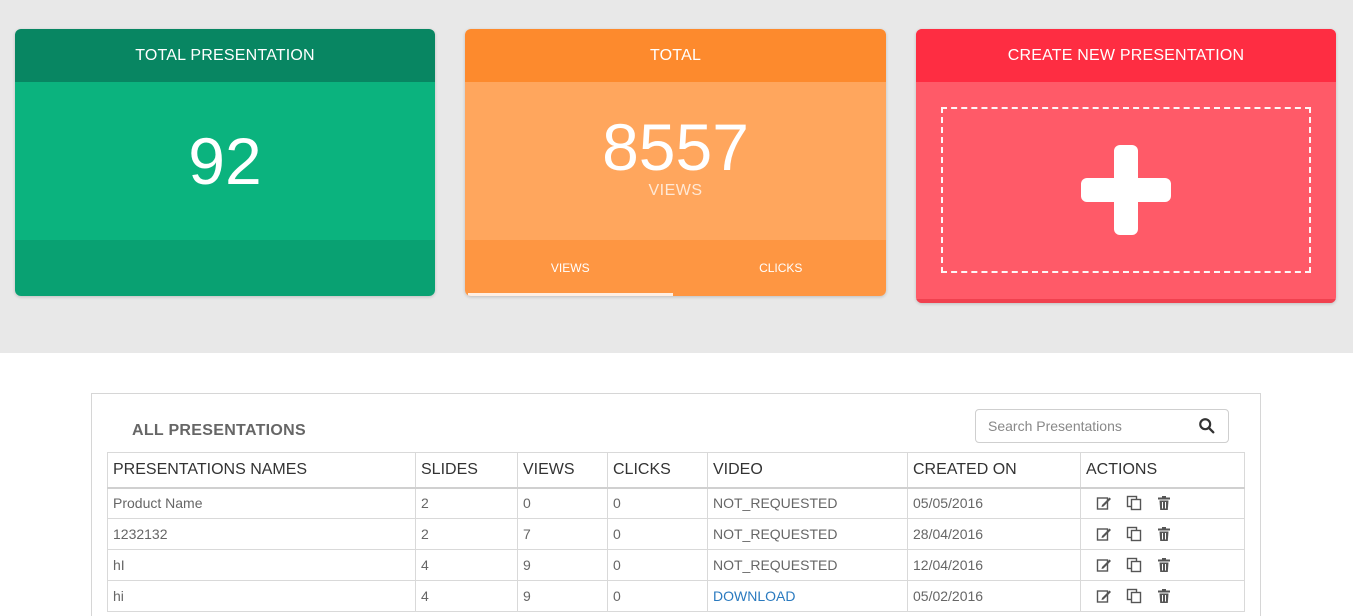 This screenshot has height=616, width=1353. I want to click on column-header-slides: SLIDES, so click(466, 470).